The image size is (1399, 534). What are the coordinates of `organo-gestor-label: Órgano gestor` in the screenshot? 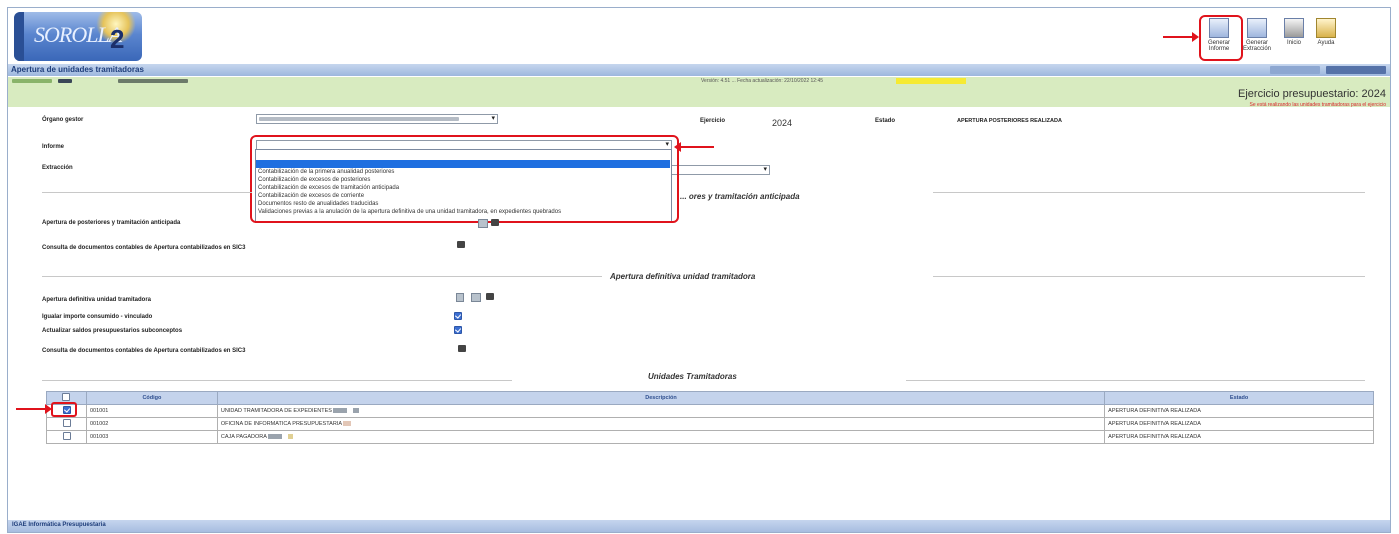 It's located at (63, 120).